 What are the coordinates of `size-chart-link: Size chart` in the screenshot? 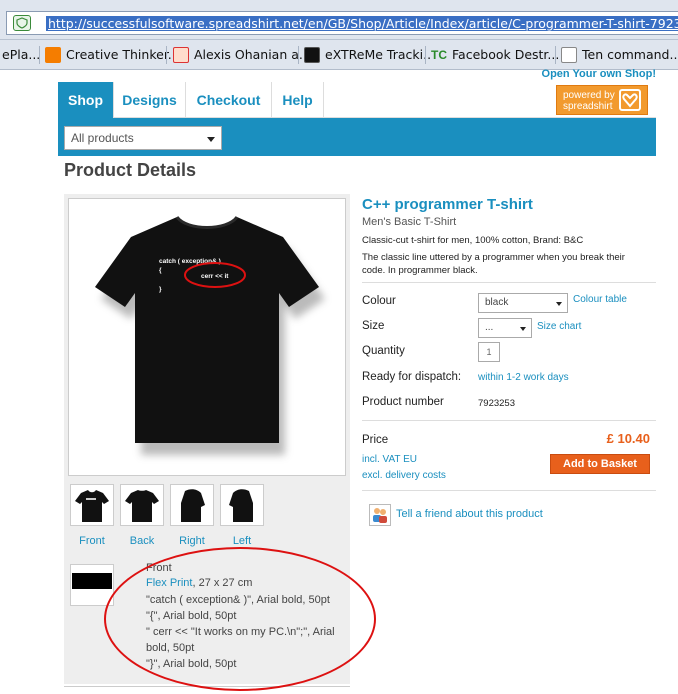 It's located at (559, 326).